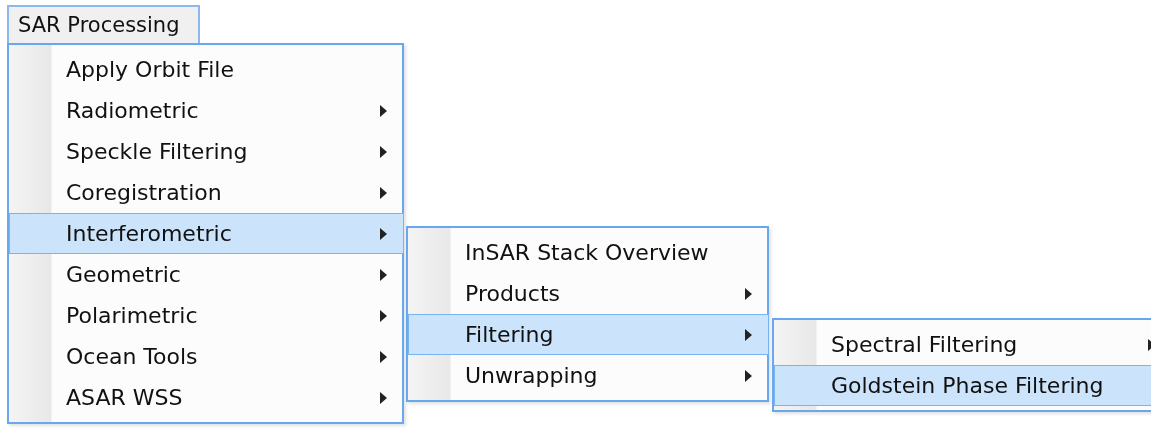 The height and width of the screenshot is (431, 1151). Describe the element at coordinates (206, 315) in the screenshot. I see `menu-item: Polarimetric` at that location.